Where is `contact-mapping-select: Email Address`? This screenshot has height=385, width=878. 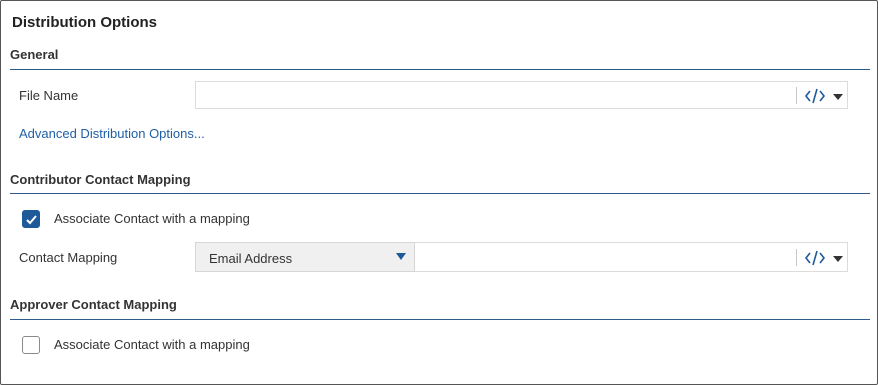
contact-mapping-select: Email Address is located at coordinates (305, 257).